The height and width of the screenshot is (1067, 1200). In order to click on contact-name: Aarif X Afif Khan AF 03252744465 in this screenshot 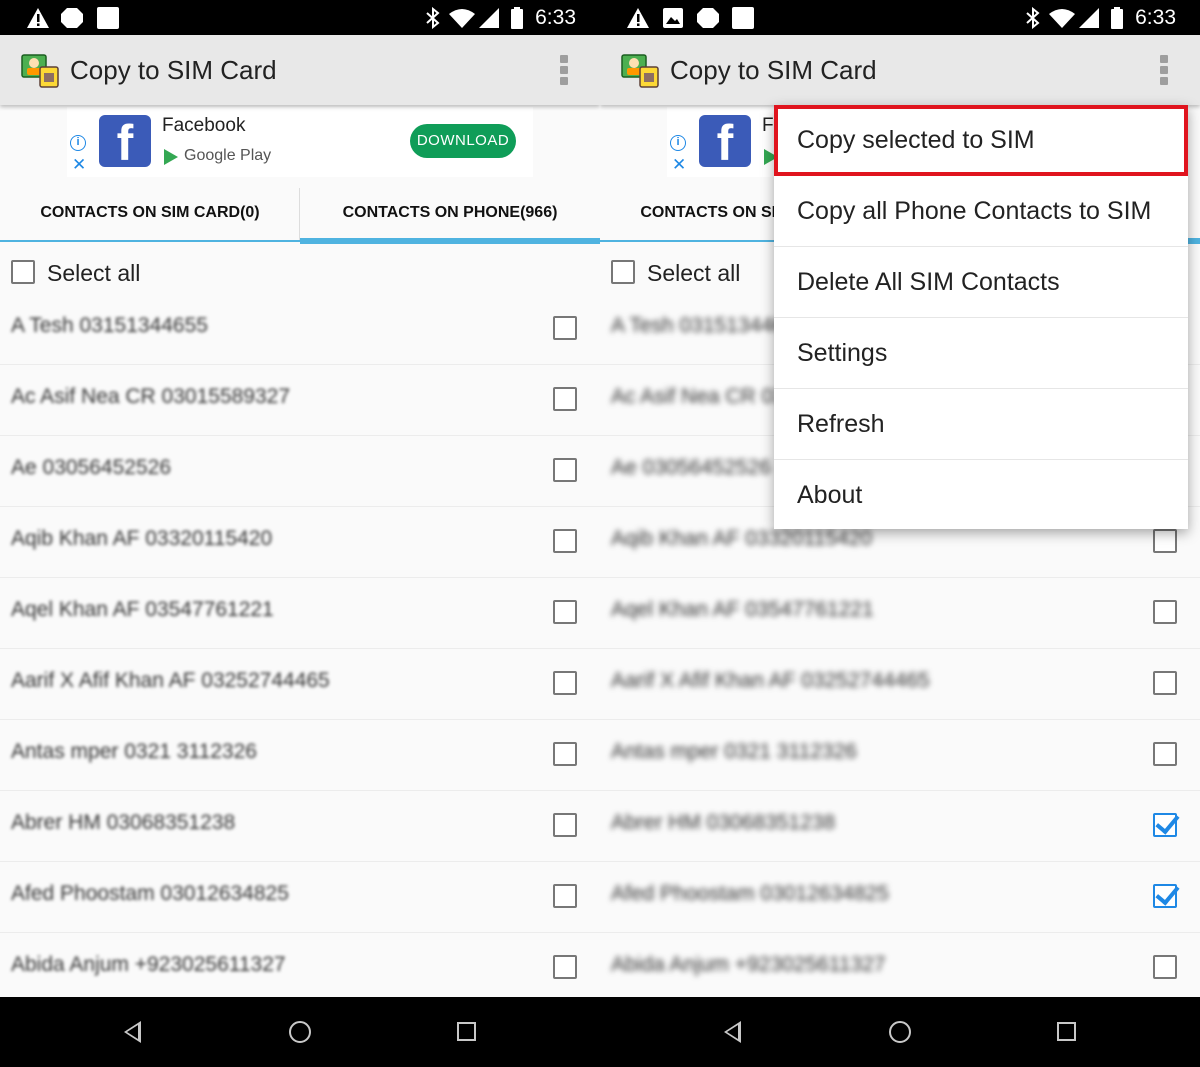, I will do `click(770, 680)`.